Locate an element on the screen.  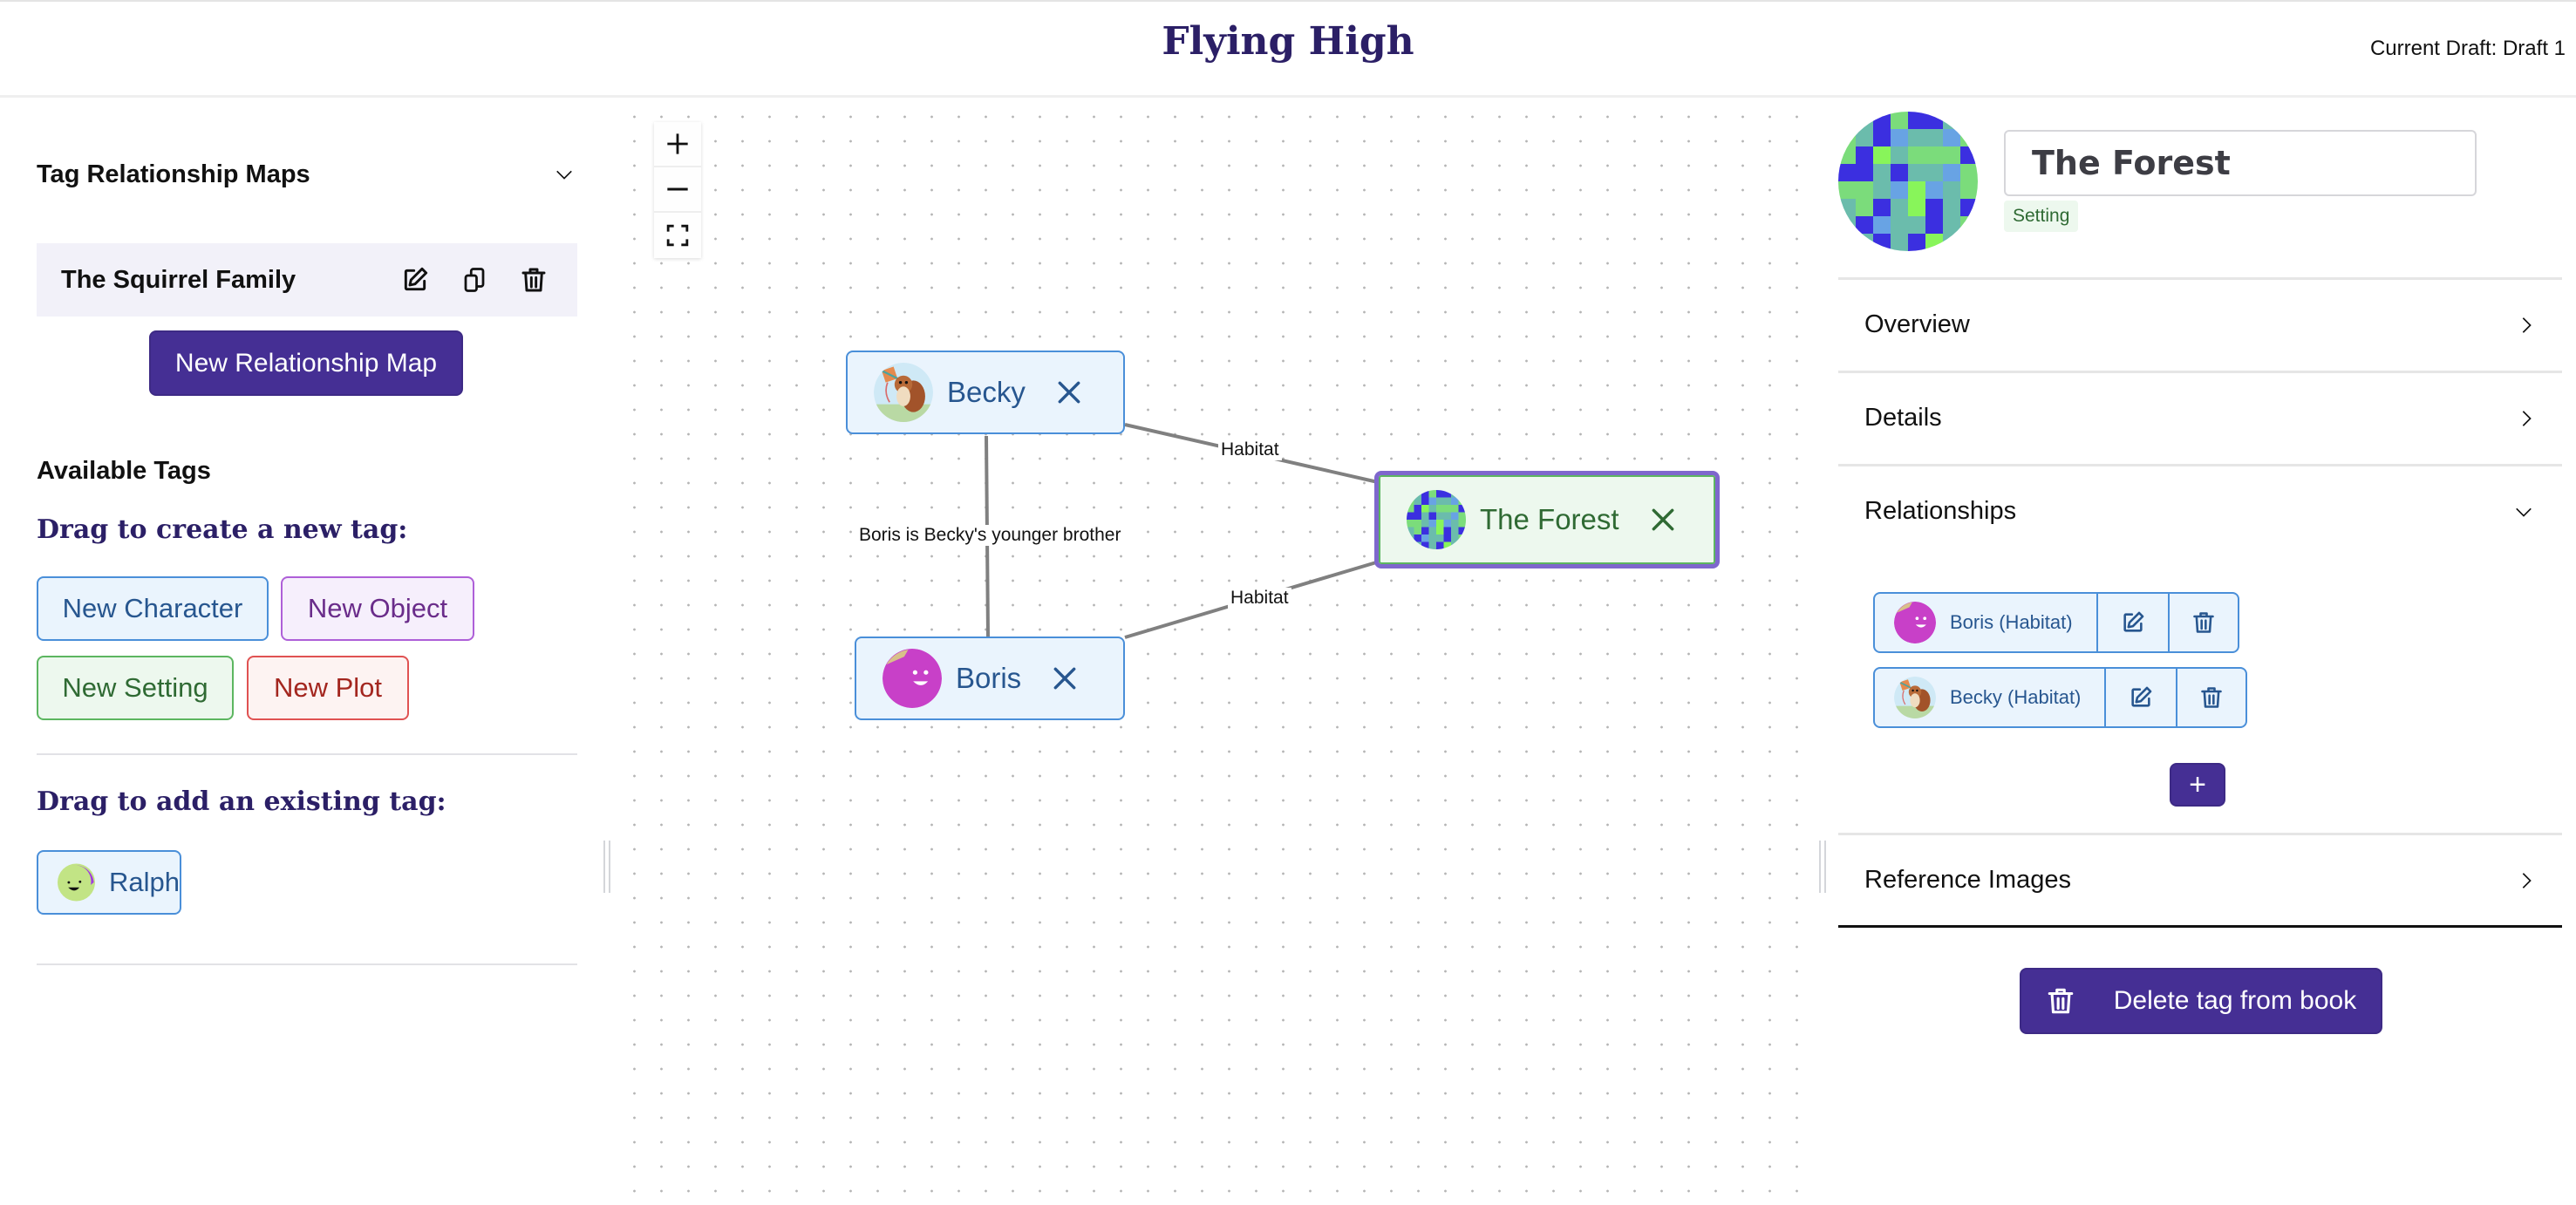
current-draft-indicator: Current Draft: Draft 1 is located at coordinates (2468, 49).